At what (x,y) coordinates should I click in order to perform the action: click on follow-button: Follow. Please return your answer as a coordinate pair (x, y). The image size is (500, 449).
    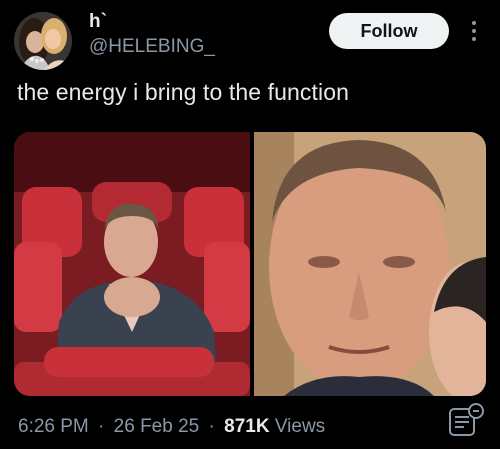
    Looking at the image, I should click on (389, 31).